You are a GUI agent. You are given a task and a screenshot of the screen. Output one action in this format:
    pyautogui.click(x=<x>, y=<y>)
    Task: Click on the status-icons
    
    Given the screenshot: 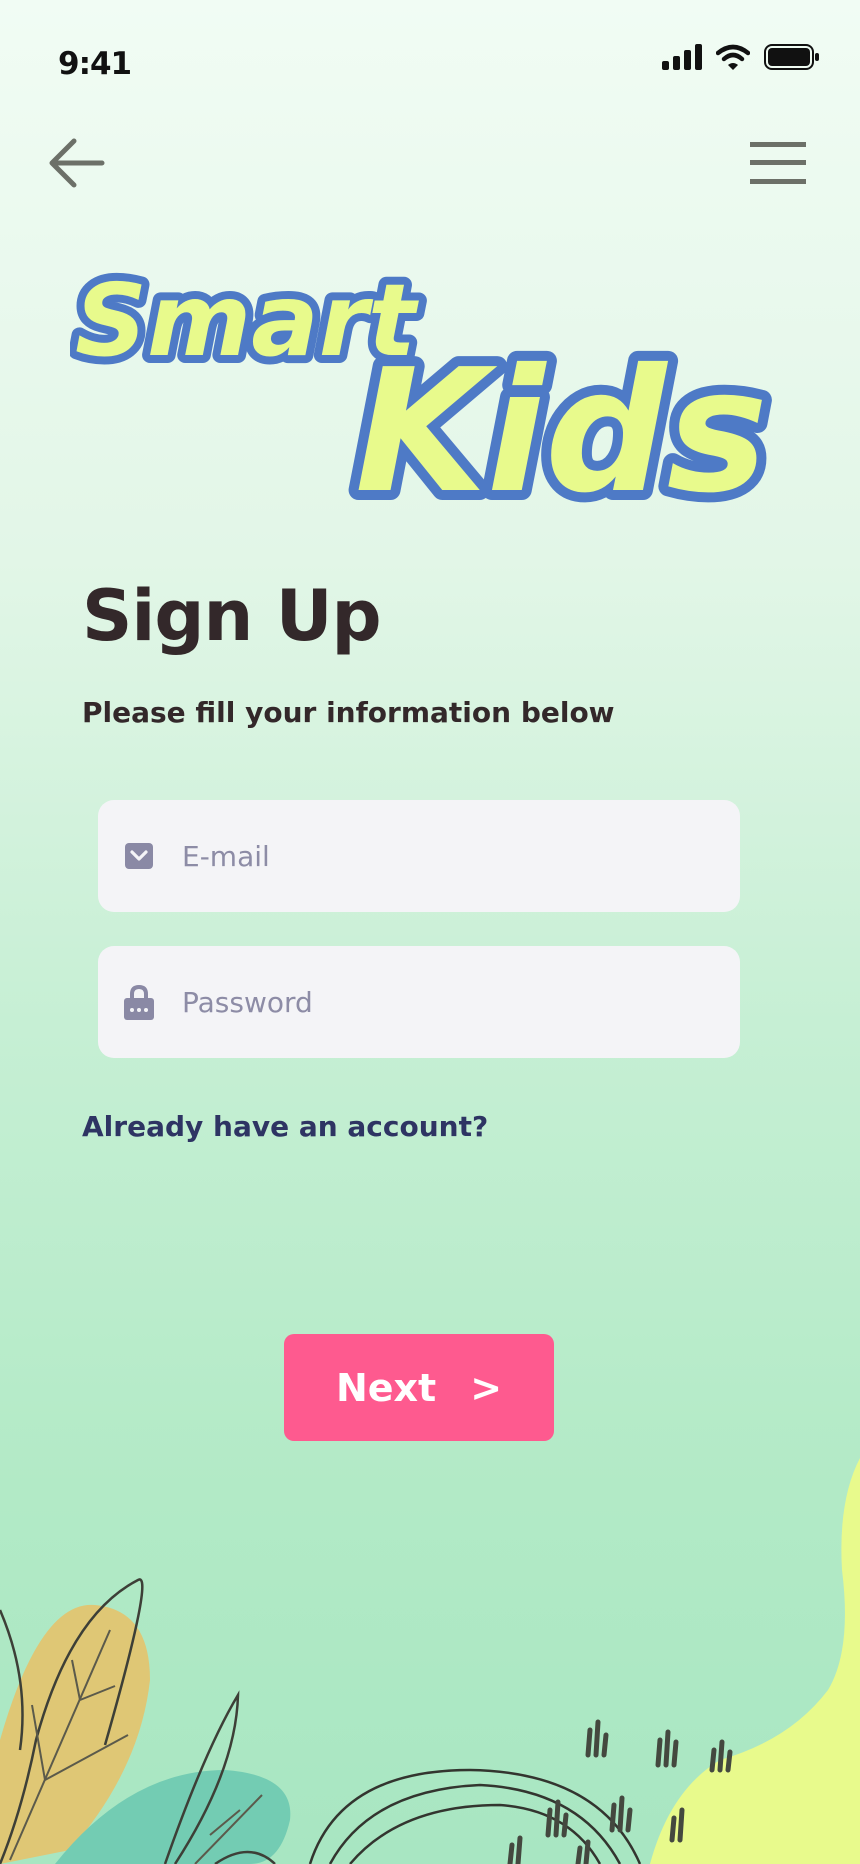 What is the action you would take?
    pyautogui.click(x=741, y=57)
    